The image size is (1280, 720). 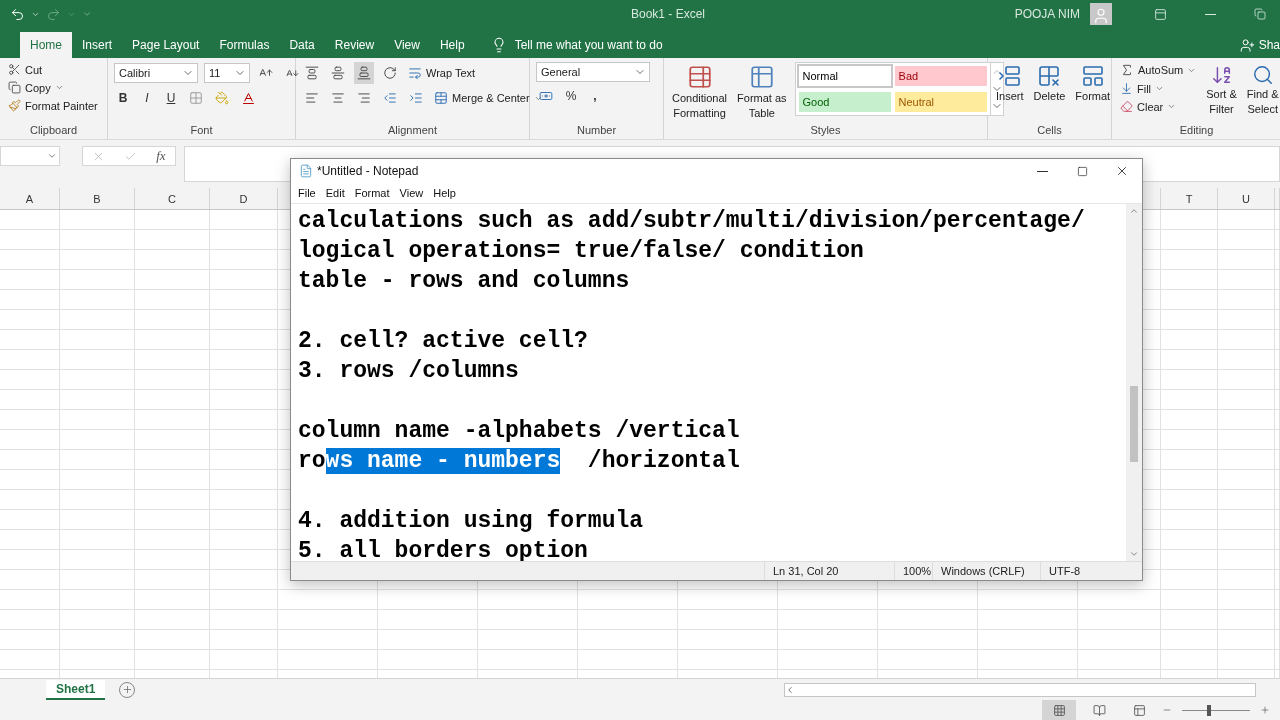 I want to click on increase-indent-icon, so click(x=416, y=98).